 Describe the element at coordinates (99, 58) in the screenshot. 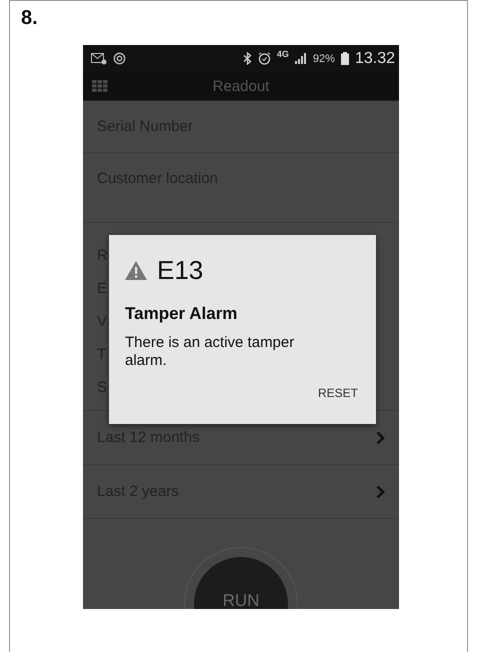

I see `mail-icon` at that location.